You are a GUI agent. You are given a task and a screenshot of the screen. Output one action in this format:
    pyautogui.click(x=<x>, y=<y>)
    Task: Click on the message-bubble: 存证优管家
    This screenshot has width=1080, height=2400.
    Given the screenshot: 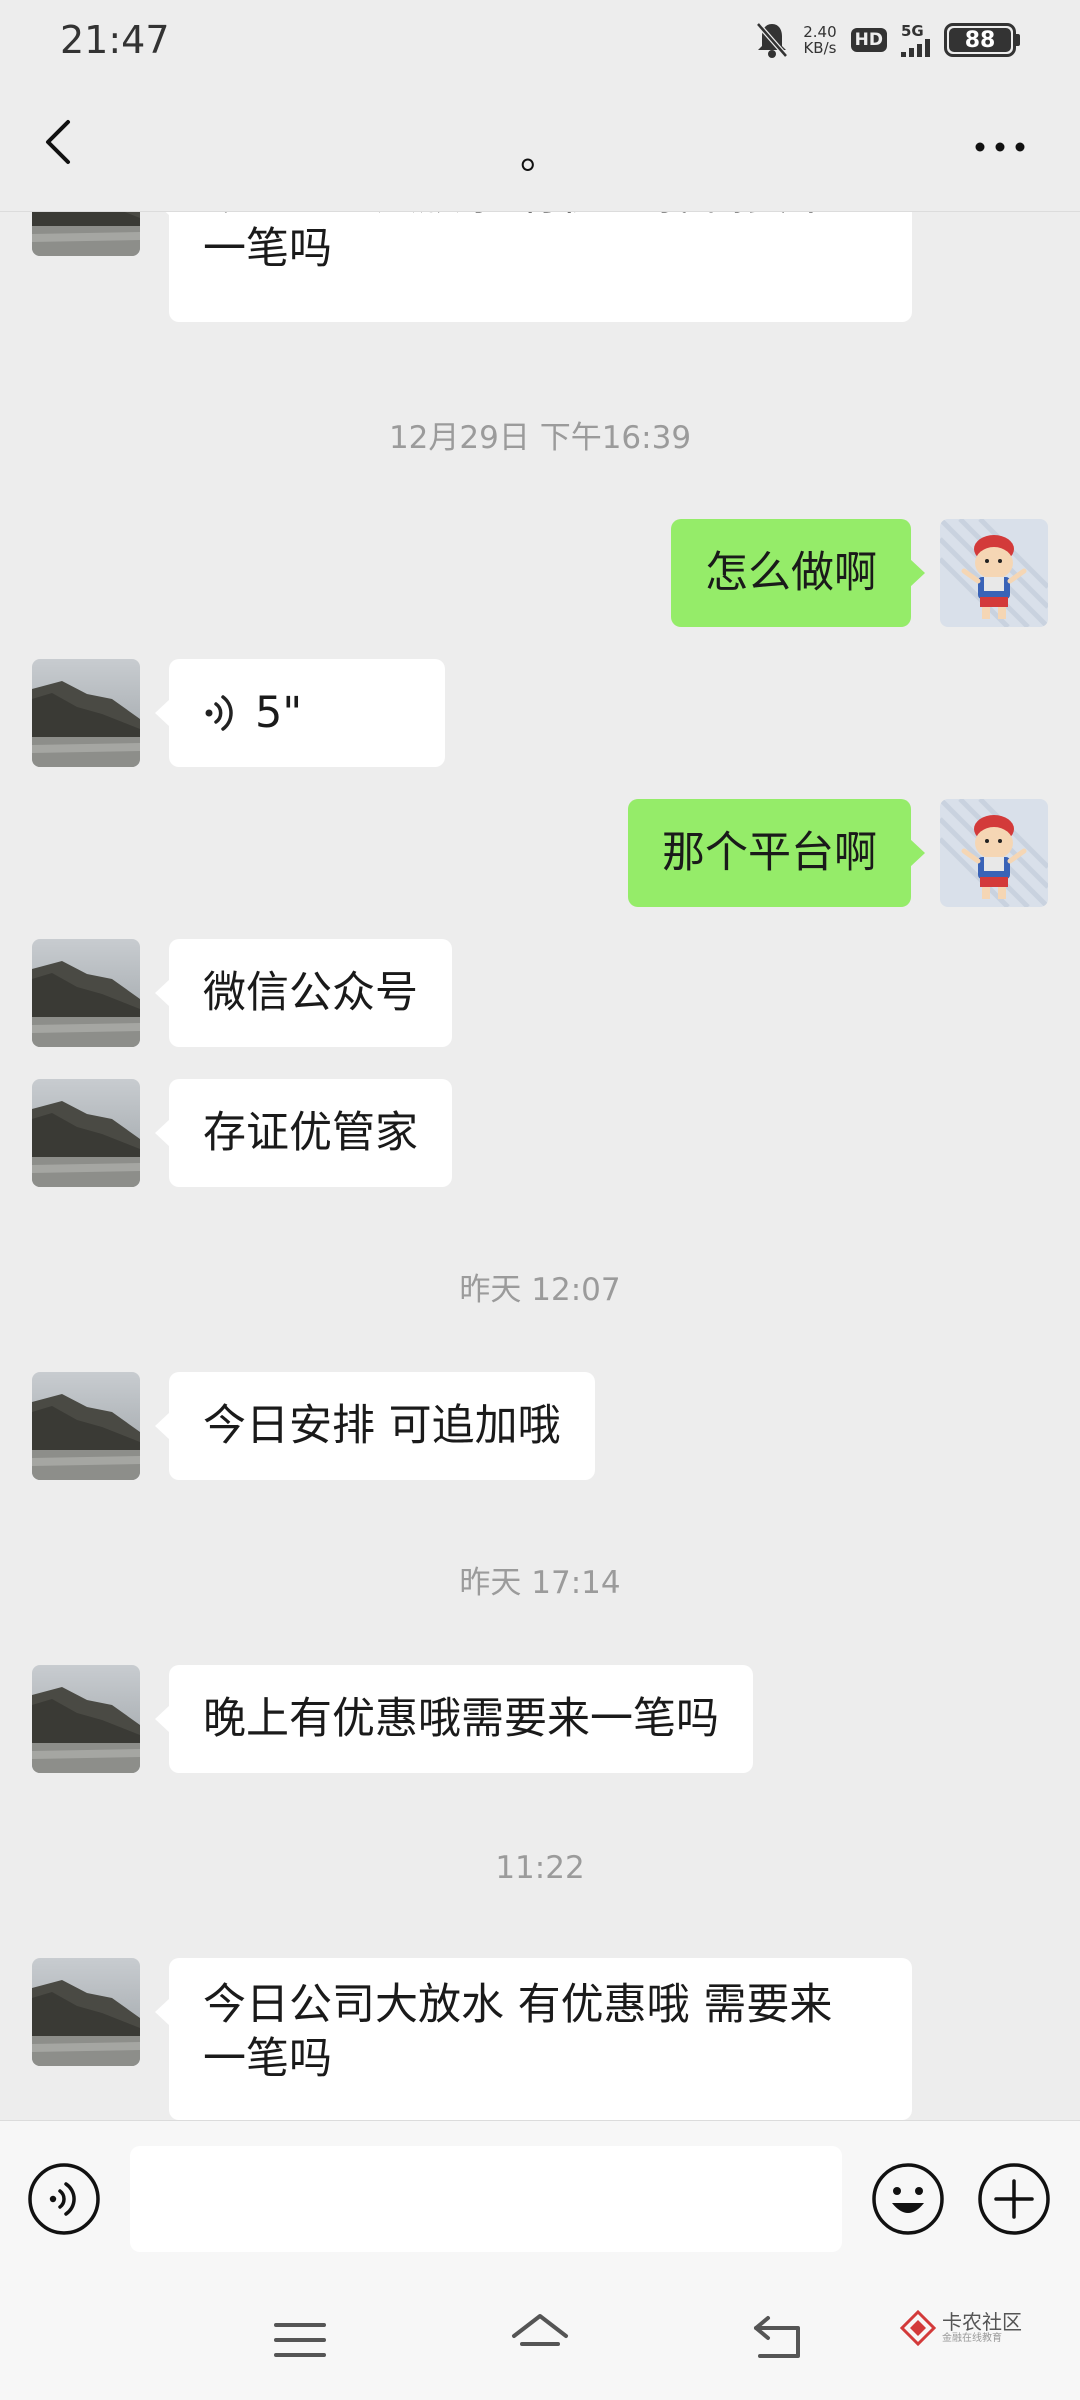 What is the action you would take?
    pyautogui.click(x=303, y=1133)
    